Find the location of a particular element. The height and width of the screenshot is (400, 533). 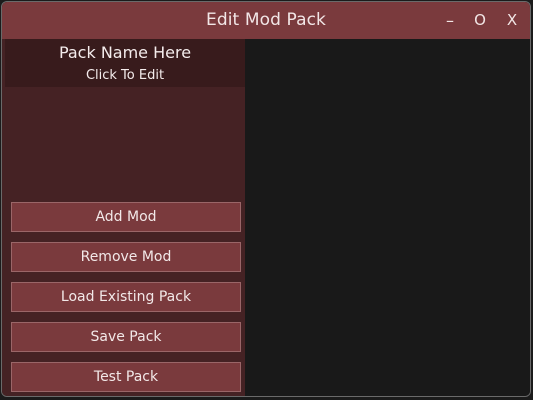

save-pack-button: Save Pack is located at coordinates (126, 337).